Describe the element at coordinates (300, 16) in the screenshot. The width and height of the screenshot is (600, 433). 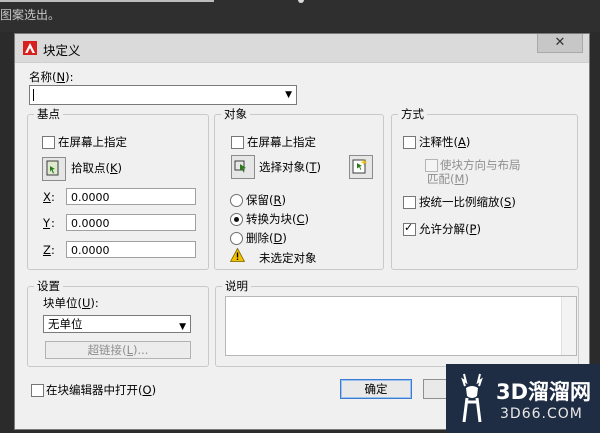
I see `app-background: 图案选出。` at that location.